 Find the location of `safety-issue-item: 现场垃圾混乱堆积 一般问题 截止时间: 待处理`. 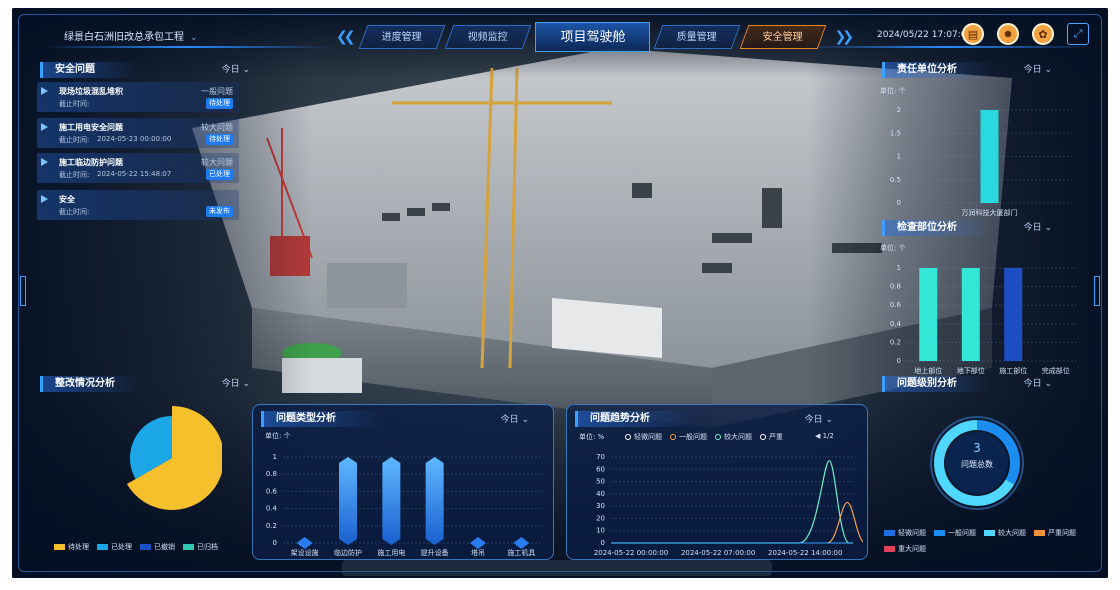

safety-issue-item: 现场垃圾混乱堆积 一般问题 截止时间: 待处理 is located at coordinates (138, 97).